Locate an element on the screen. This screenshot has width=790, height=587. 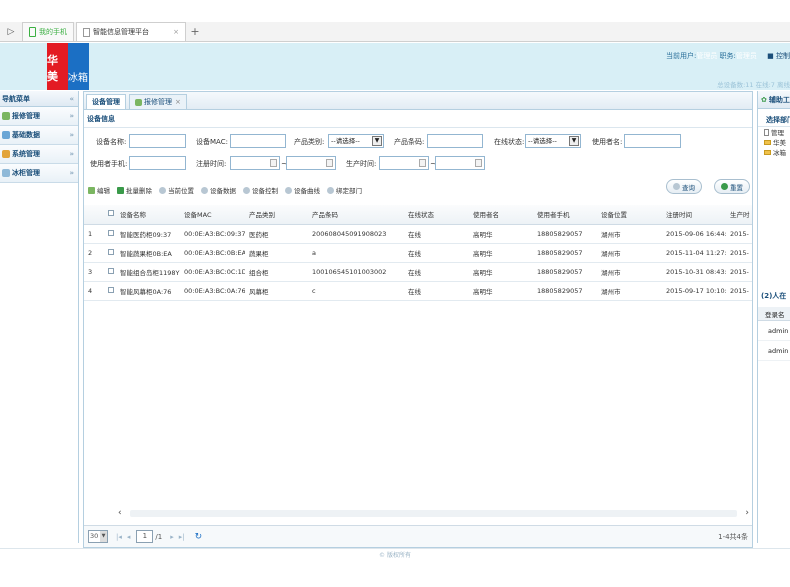
freezer-icon is located at coordinates (6, 173).